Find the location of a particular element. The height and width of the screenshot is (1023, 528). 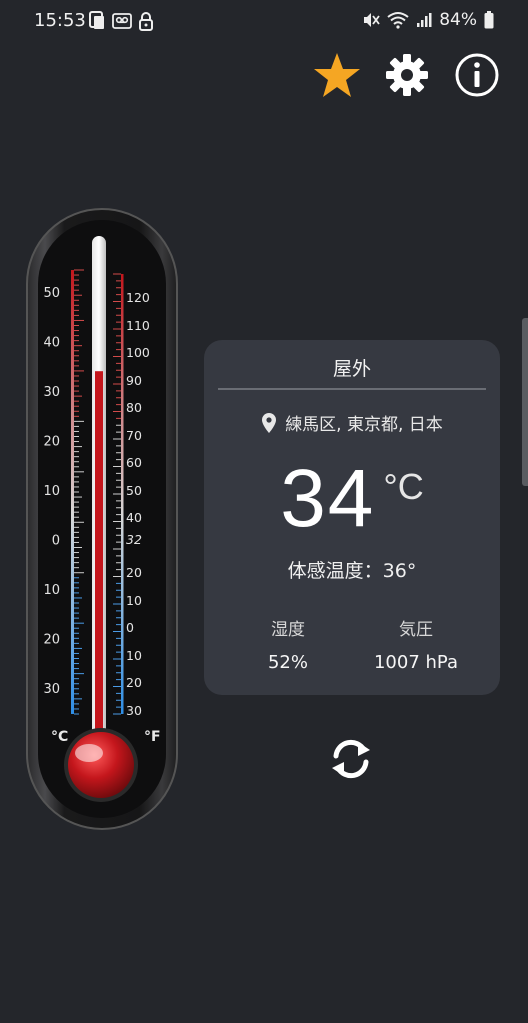

pressure-stat: 気圧 1007 hPa is located at coordinates (416, 644).